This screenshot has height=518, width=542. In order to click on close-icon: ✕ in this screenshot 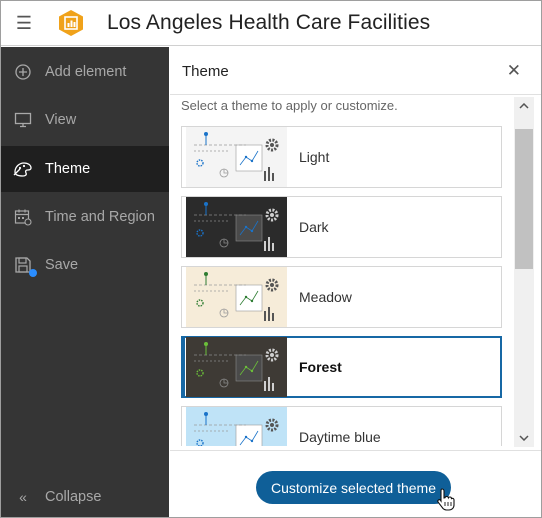, I will do `click(514, 71)`.